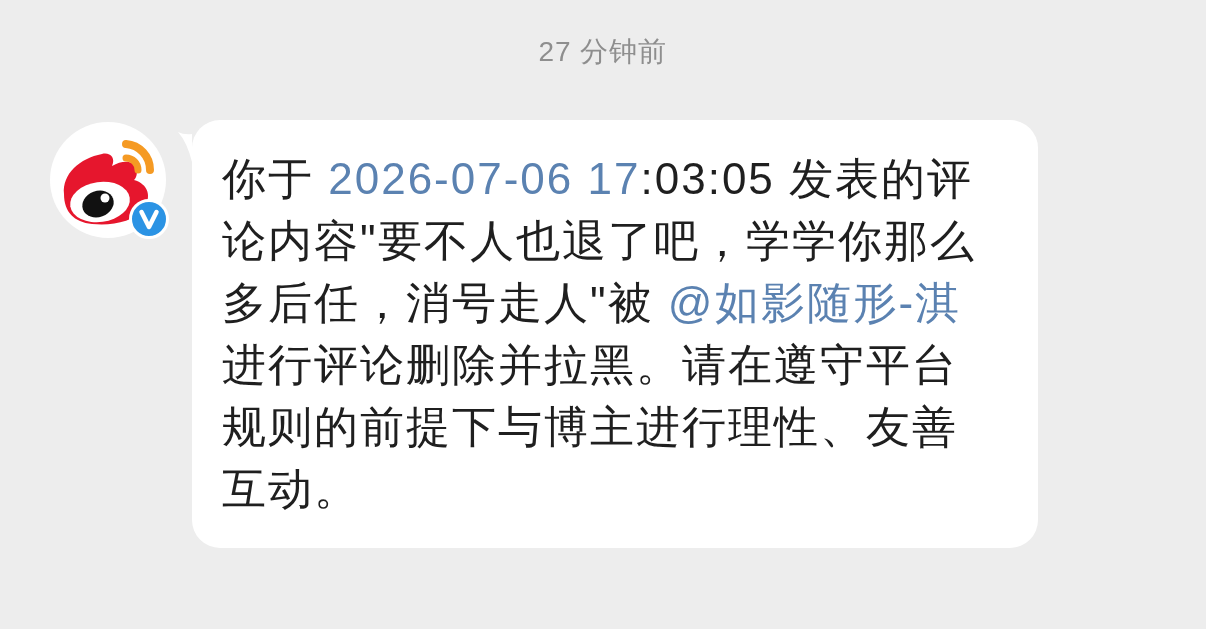 This screenshot has width=1206, height=629. I want to click on mention-link: @如影随形-淇, so click(814, 302).